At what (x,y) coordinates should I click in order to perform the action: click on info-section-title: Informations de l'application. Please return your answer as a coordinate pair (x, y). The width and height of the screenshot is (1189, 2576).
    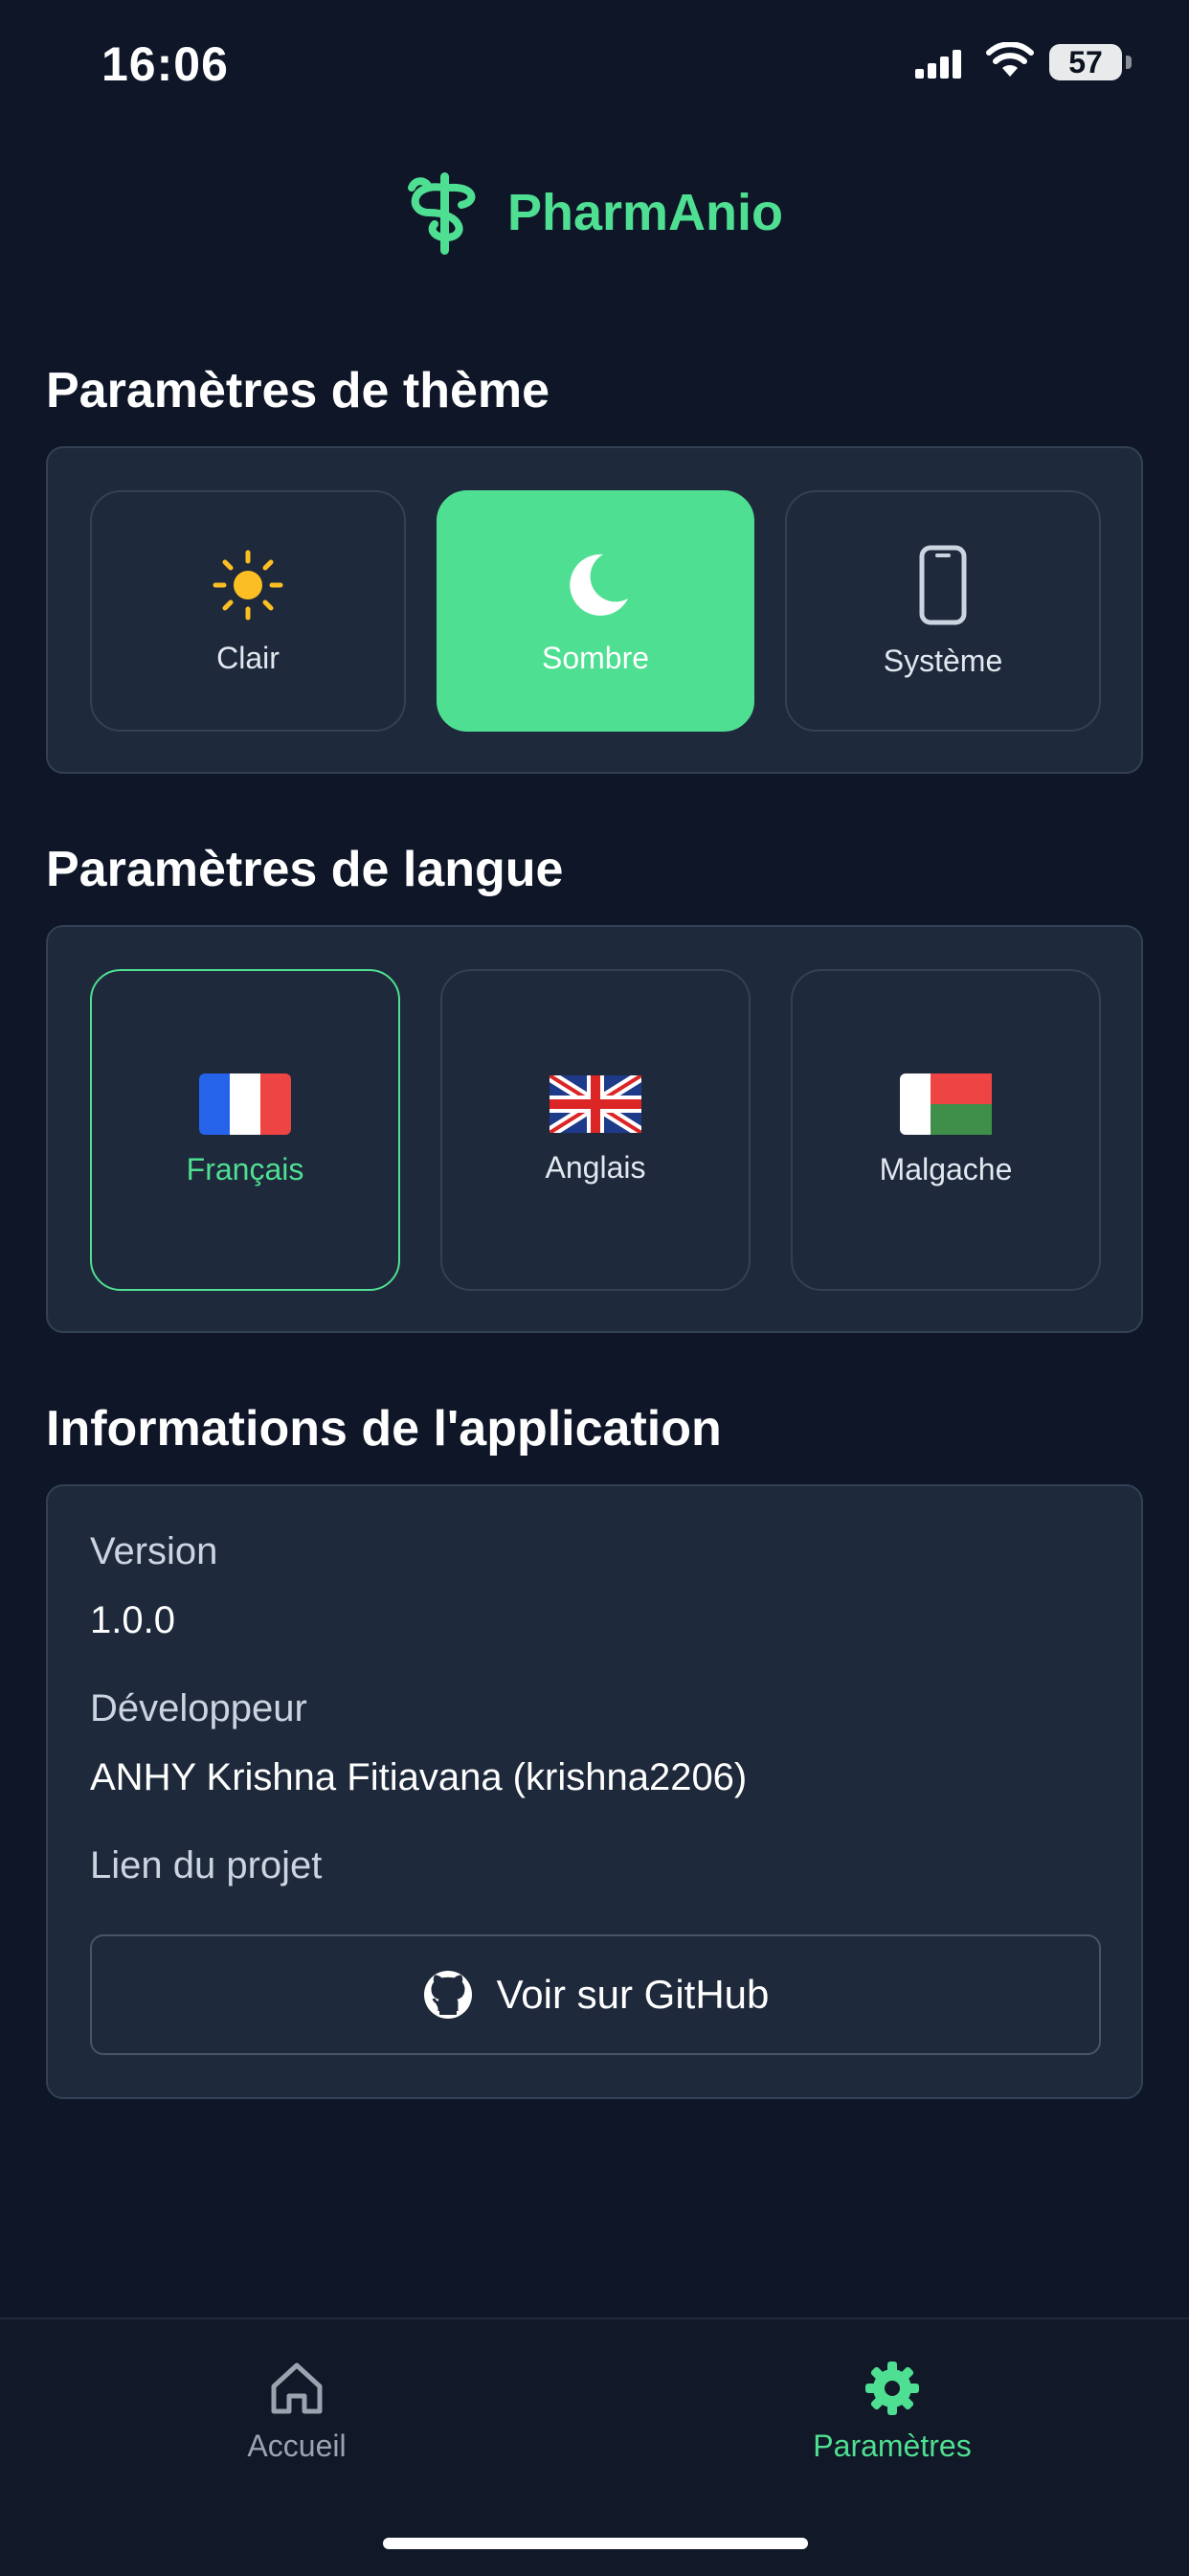
    Looking at the image, I should click on (384, 1429).